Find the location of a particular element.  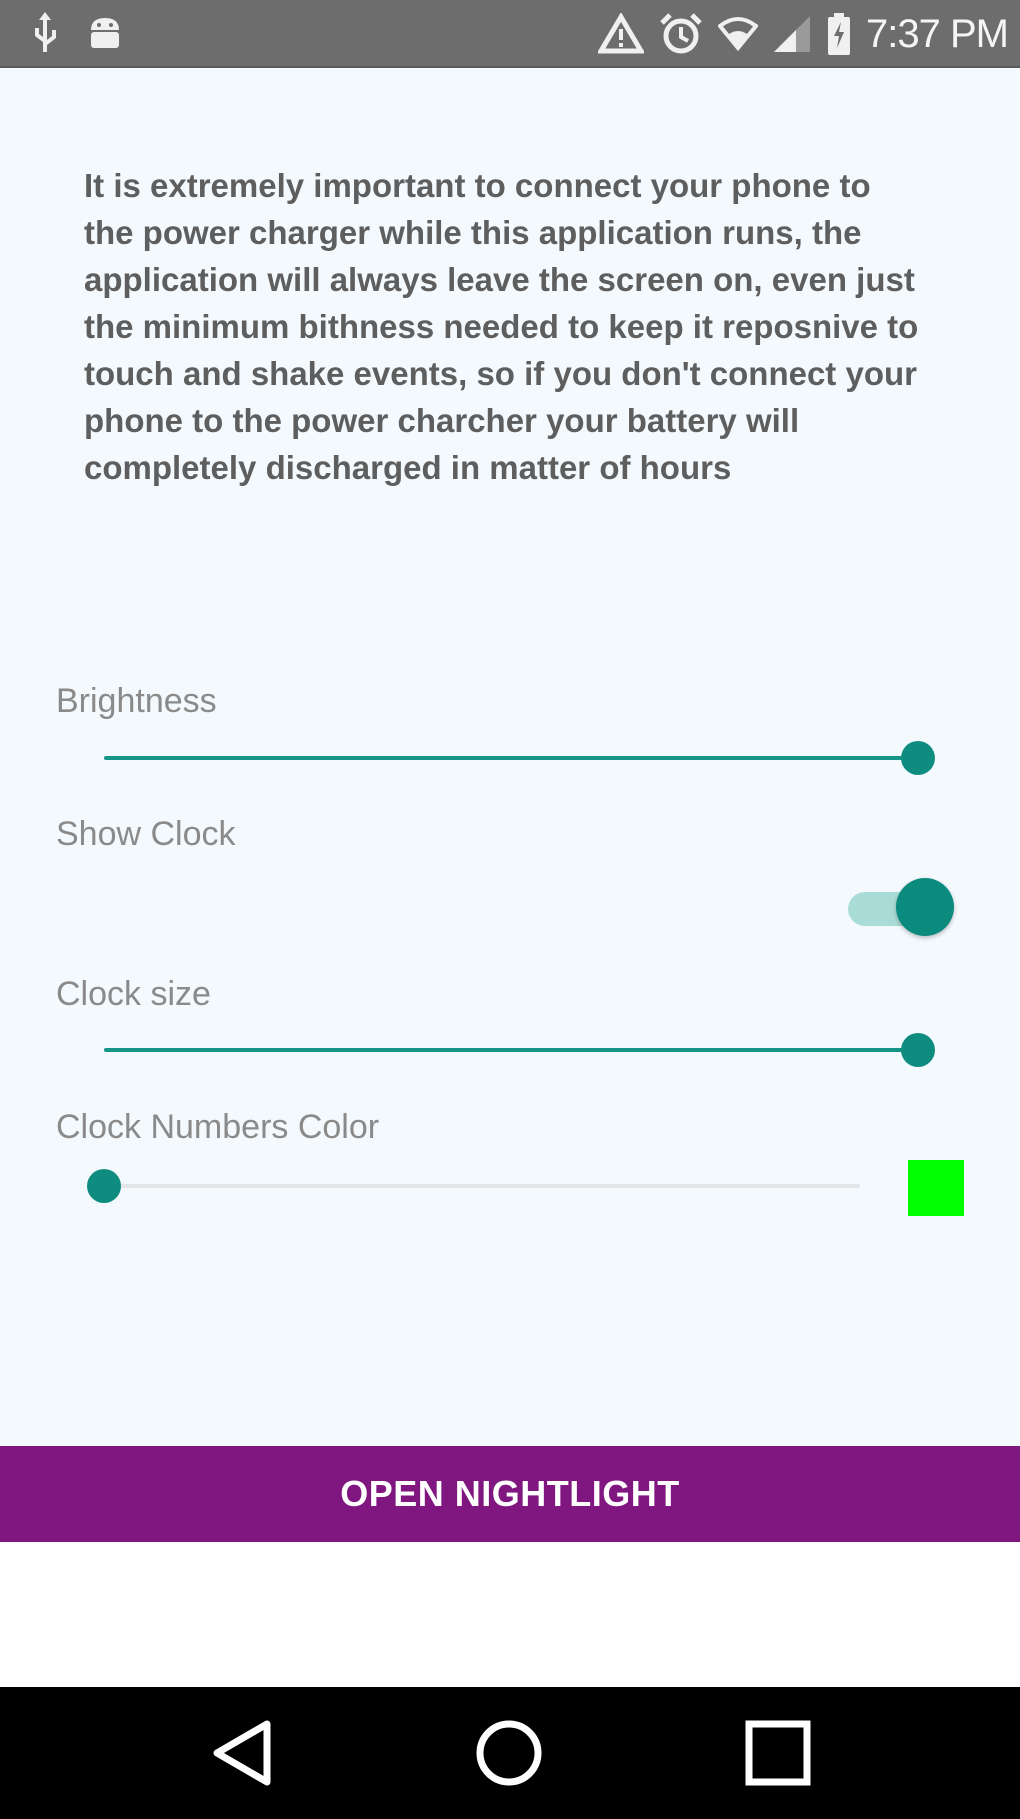

alarm-icon is located at coordinates (681, 34).